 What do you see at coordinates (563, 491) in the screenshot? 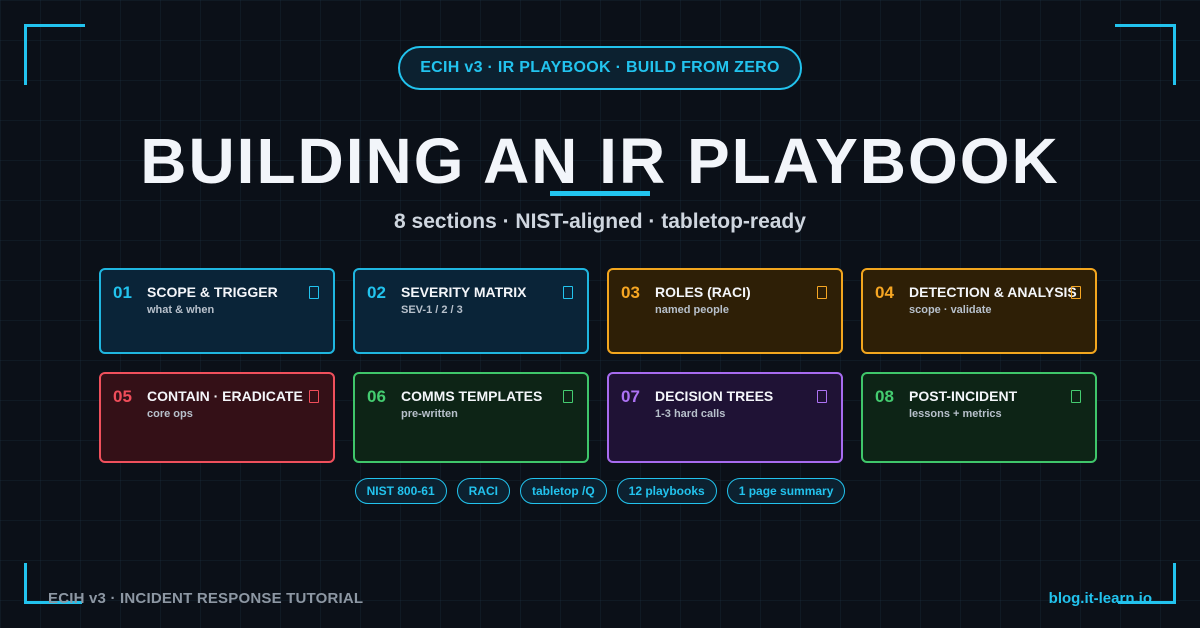
I see `tag-tabletop: tabletop /Q` at bounding box center [563, 491].